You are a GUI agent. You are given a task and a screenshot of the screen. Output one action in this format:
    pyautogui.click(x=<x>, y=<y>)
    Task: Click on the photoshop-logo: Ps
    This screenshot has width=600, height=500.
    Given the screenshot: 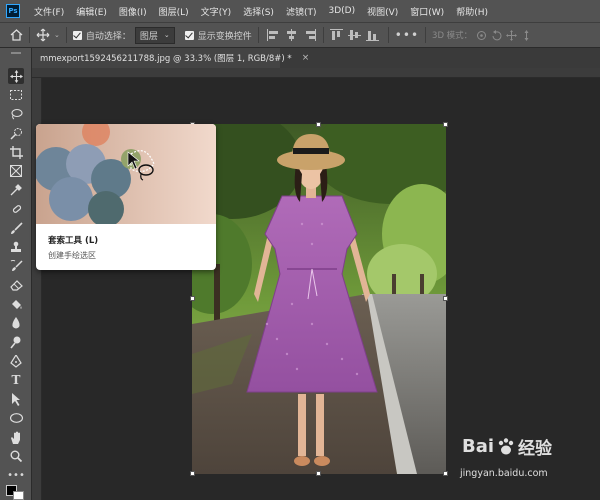 What is the action you would take?
    pyautogui.click(x=13, y=11)
    